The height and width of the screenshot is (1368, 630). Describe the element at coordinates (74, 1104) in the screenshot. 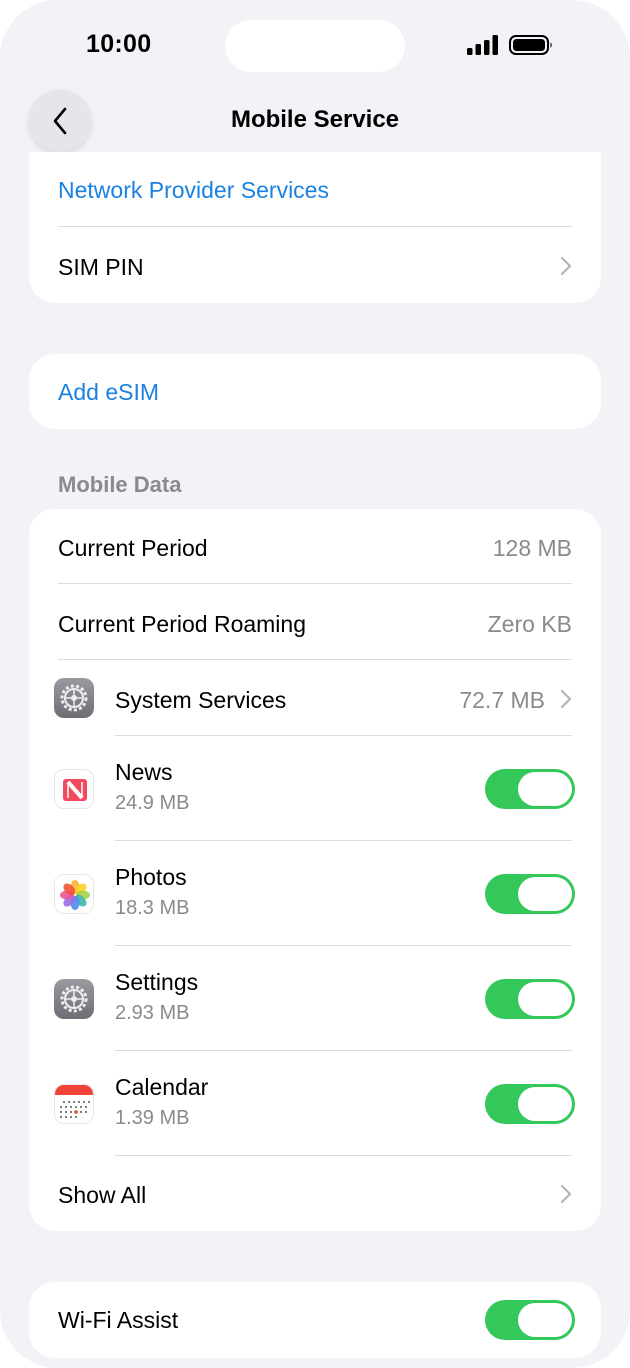

I see `calendar-icon` at that location.